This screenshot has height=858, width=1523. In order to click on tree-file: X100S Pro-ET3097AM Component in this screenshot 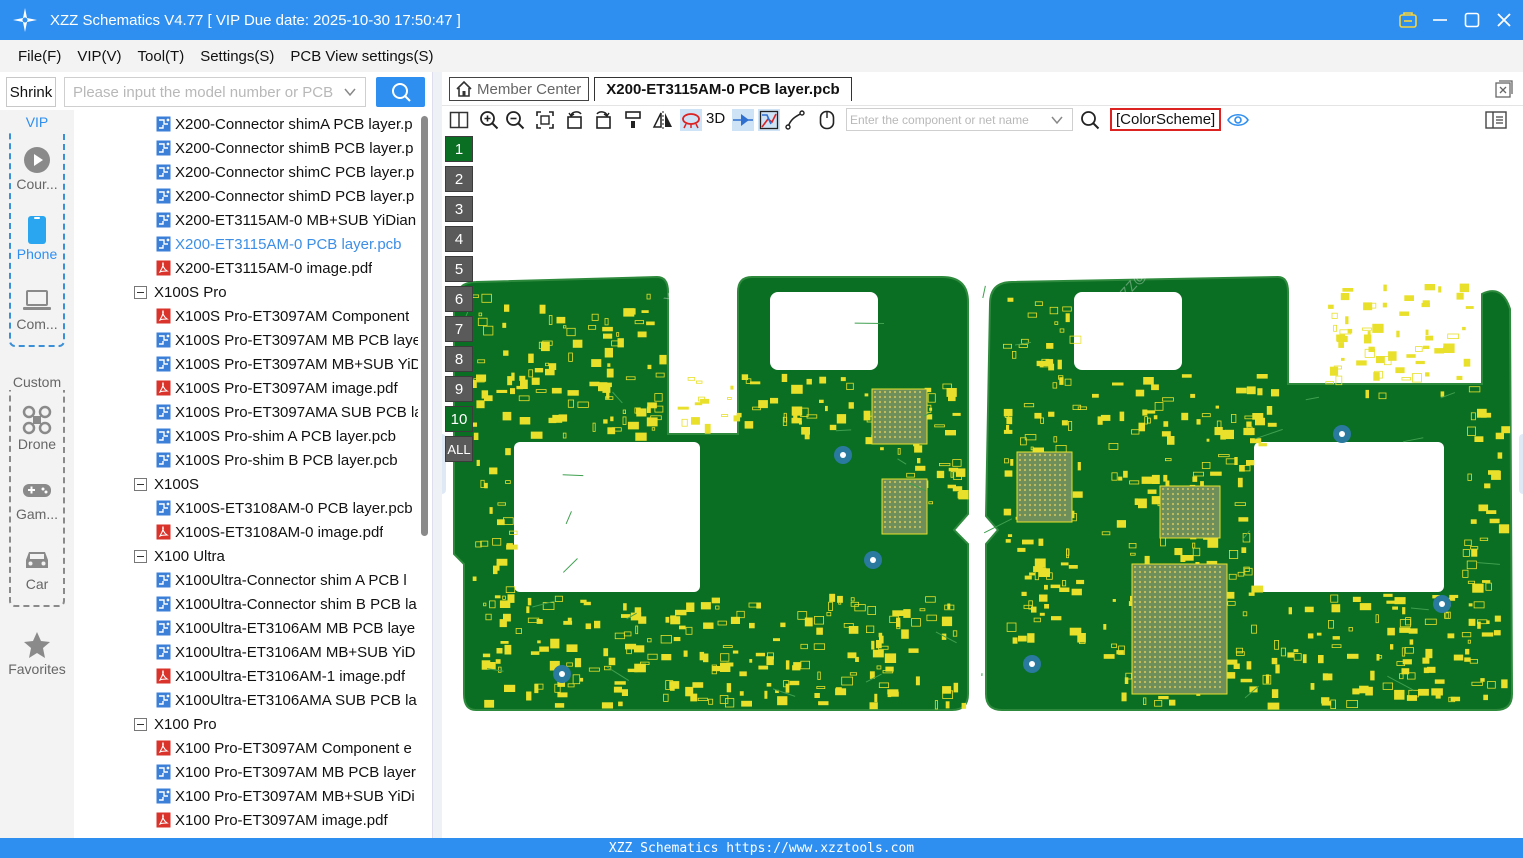, I will do `click(282, 316)`.